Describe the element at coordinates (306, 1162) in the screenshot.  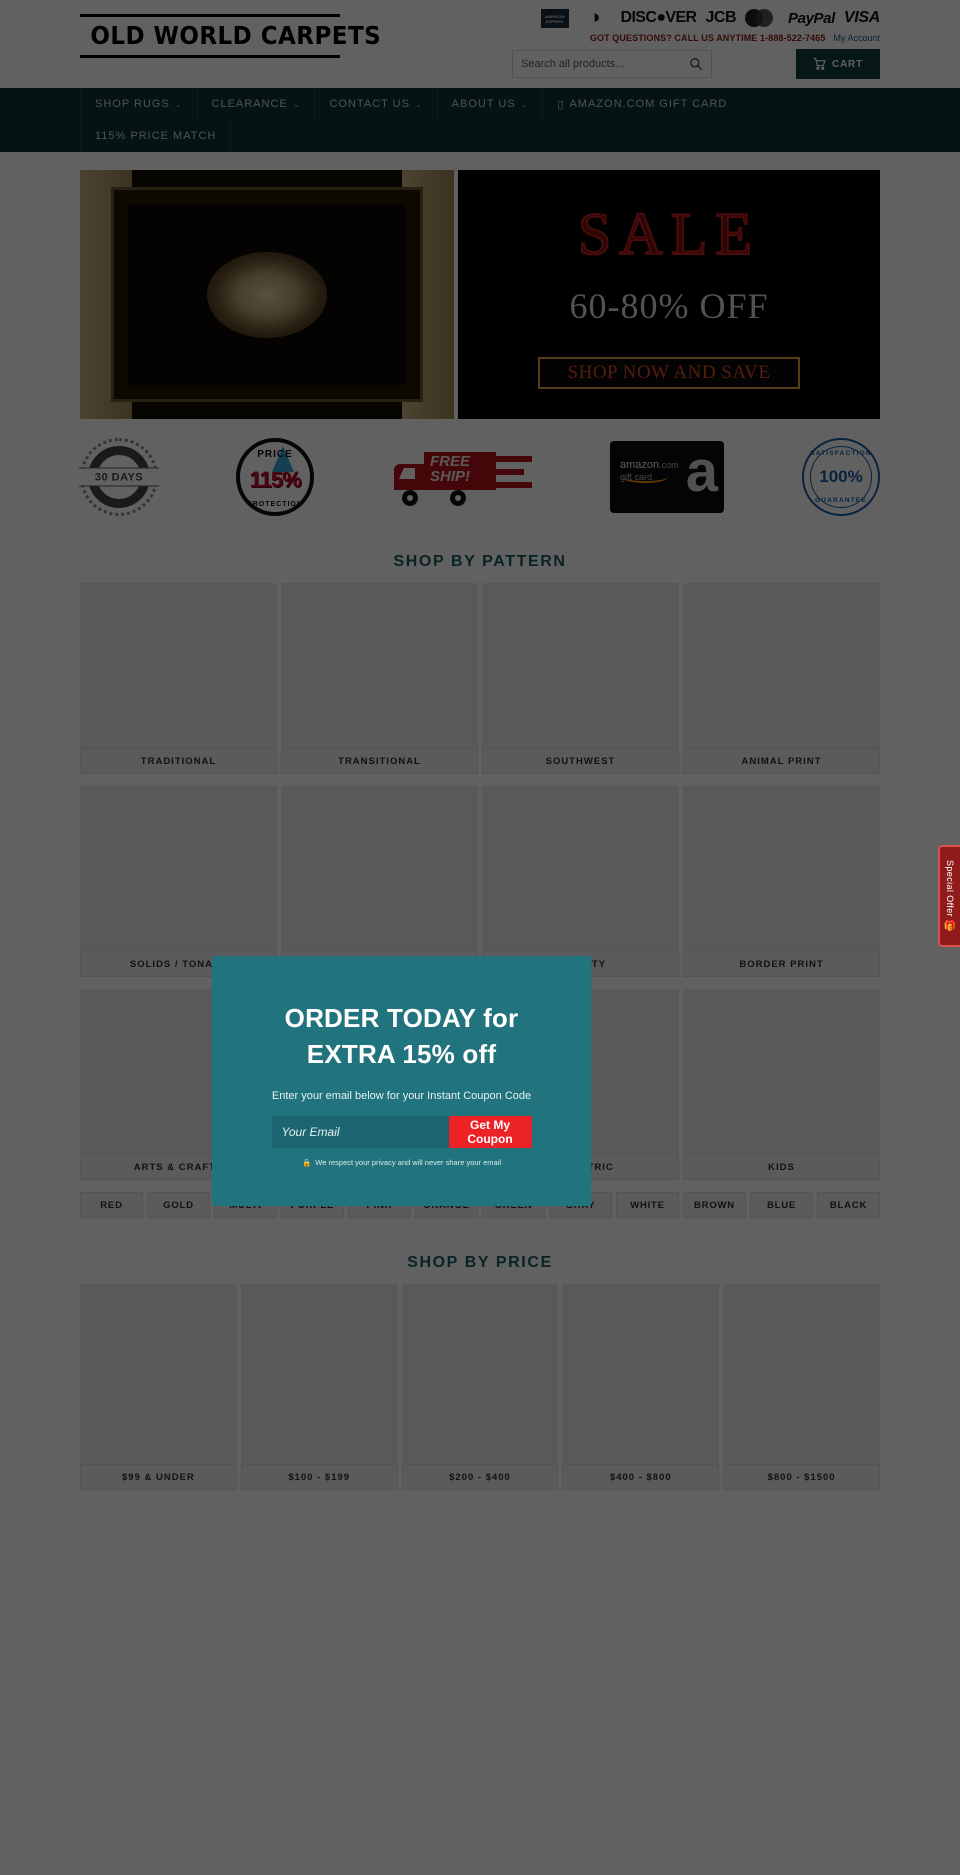
I see `lock-icon: 🔒` at that location.